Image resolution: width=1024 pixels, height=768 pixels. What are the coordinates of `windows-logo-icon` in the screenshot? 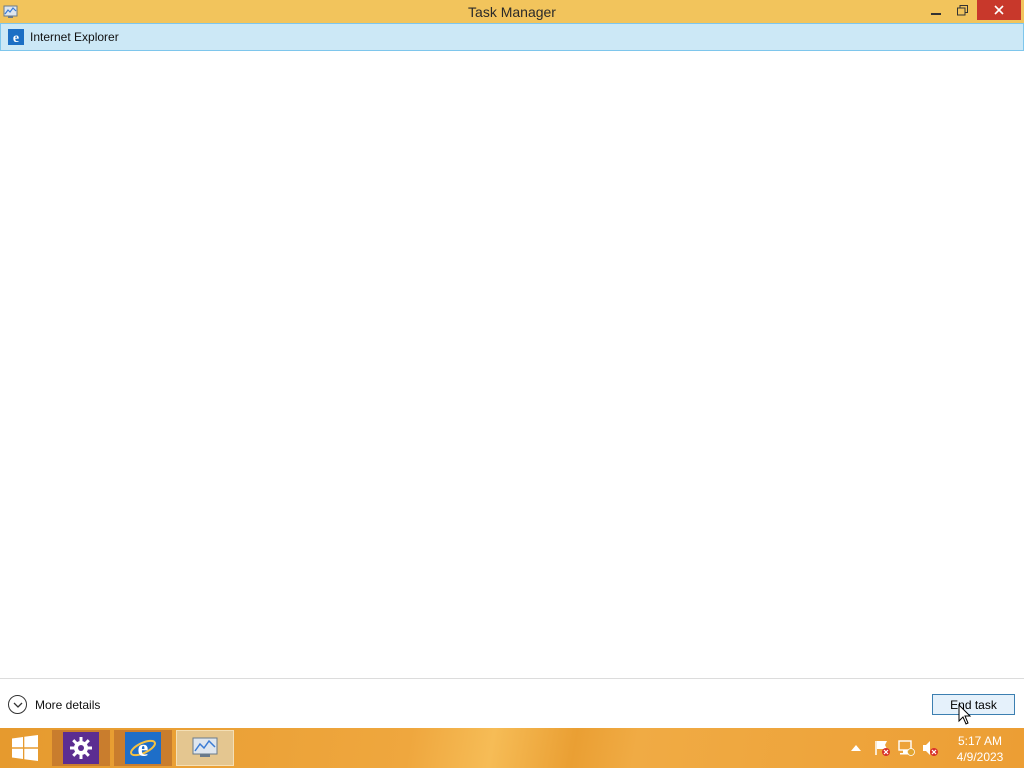 It's located at (25, 748).